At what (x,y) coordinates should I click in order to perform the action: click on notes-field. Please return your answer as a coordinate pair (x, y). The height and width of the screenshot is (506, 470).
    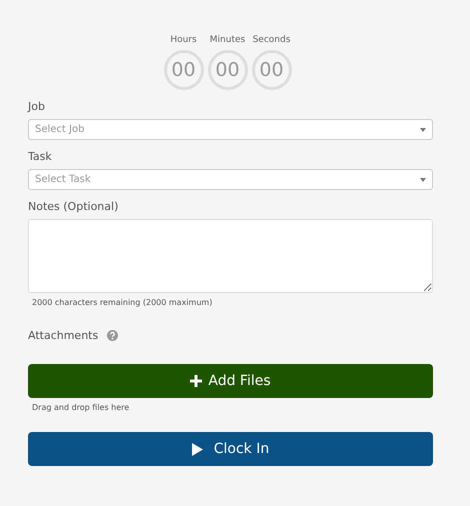
    Looking at the image, I should click on (230, 256).